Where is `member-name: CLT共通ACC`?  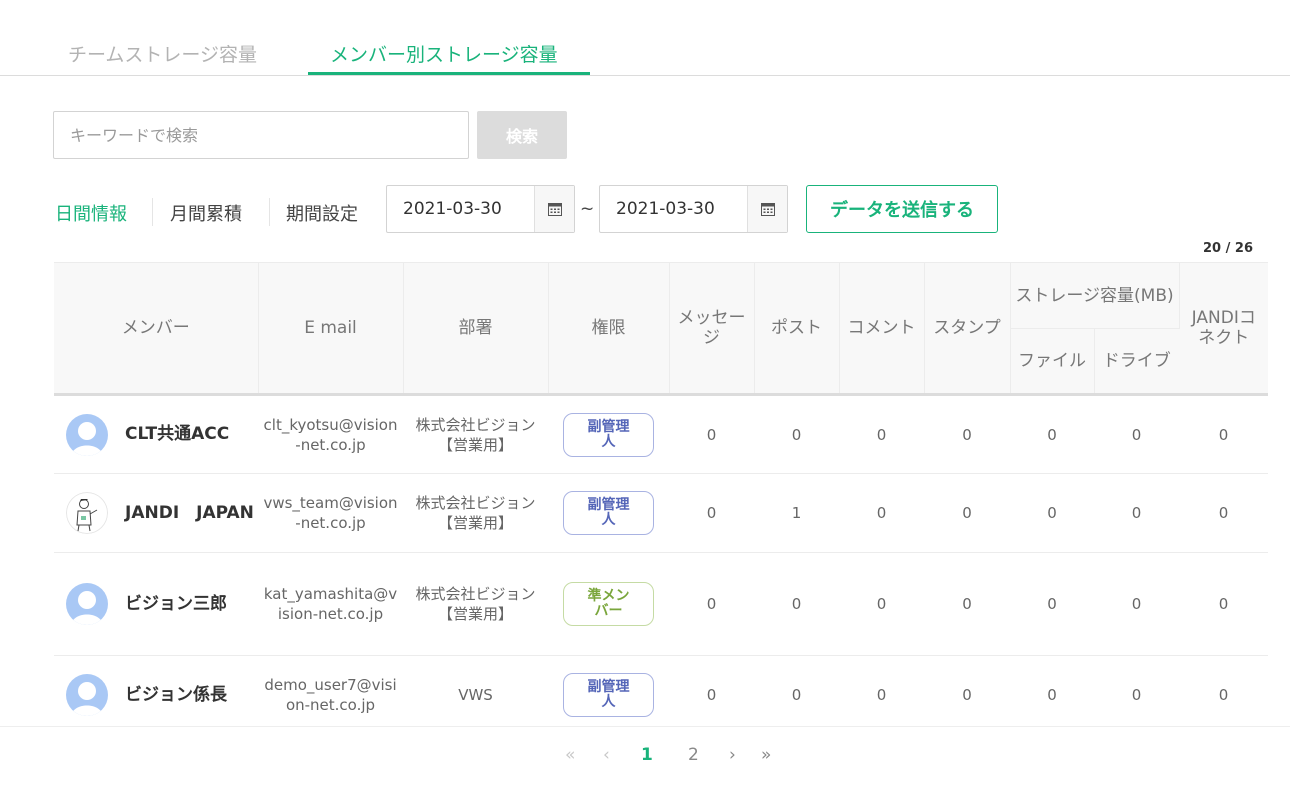 member-name: CLT共通ACC is located at coordinates (177, 434).